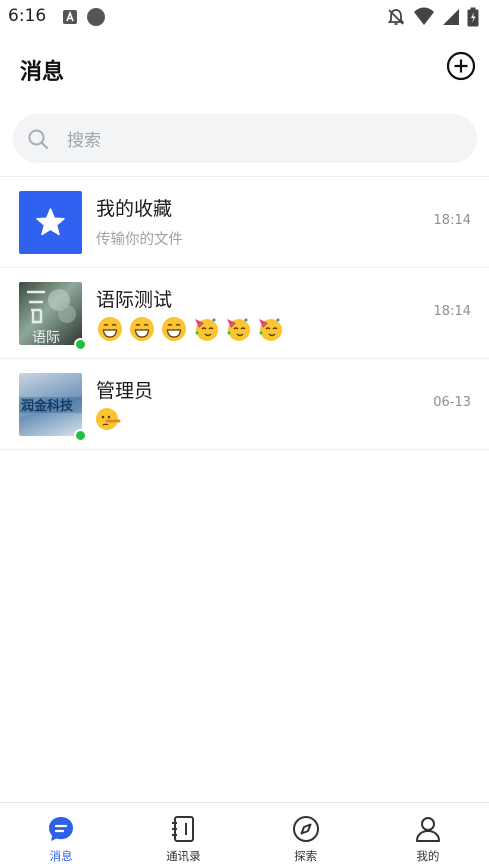 The width and height of the screenshot is (489, 868). I want to click on tab-me: 我的, so click(428, 835).